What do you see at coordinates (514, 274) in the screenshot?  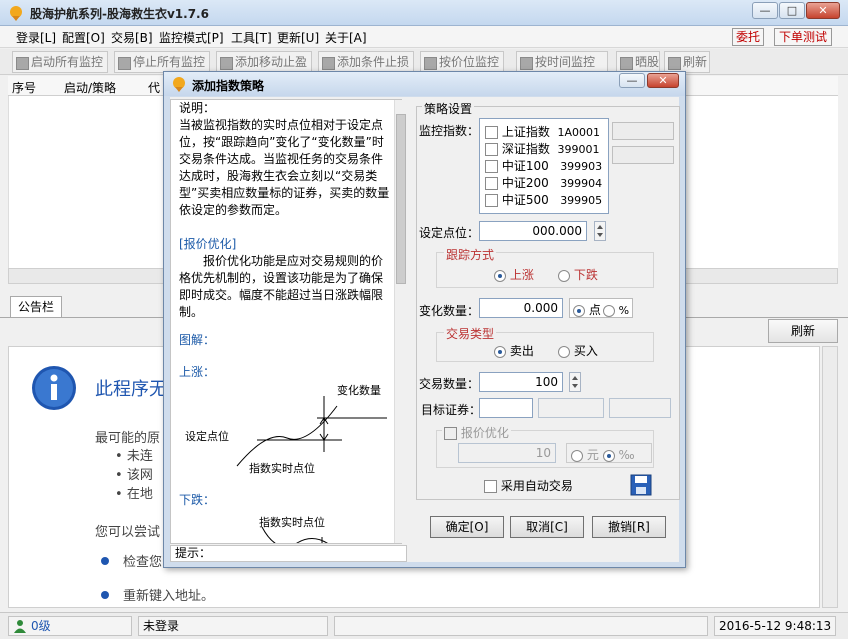 I see `track-up-option: 上涨` at bounding box center [514, 274].